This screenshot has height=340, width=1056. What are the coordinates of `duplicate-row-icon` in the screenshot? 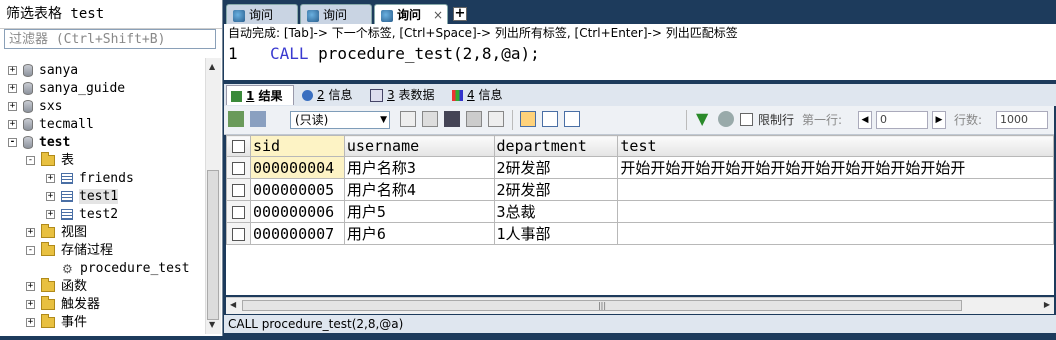 It's located at (430, 119).